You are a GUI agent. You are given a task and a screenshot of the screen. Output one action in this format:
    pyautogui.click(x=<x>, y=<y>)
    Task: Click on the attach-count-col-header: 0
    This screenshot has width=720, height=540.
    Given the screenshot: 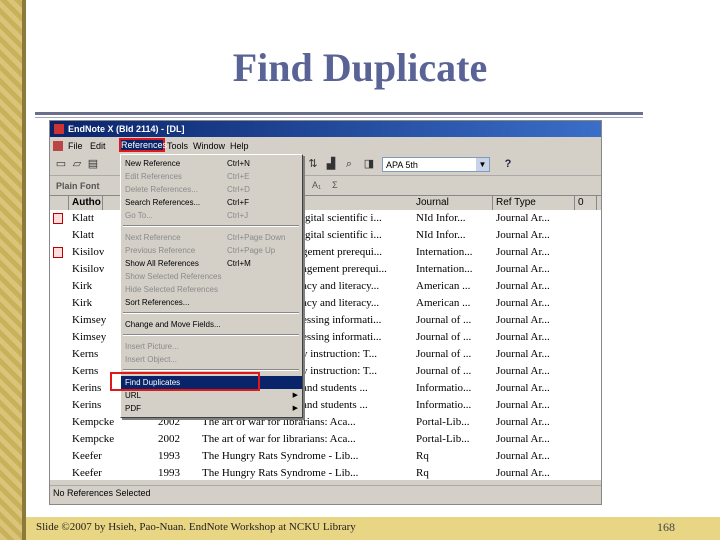 What is the action you would take?
    pyautogui.click(x=587, y=203)
    